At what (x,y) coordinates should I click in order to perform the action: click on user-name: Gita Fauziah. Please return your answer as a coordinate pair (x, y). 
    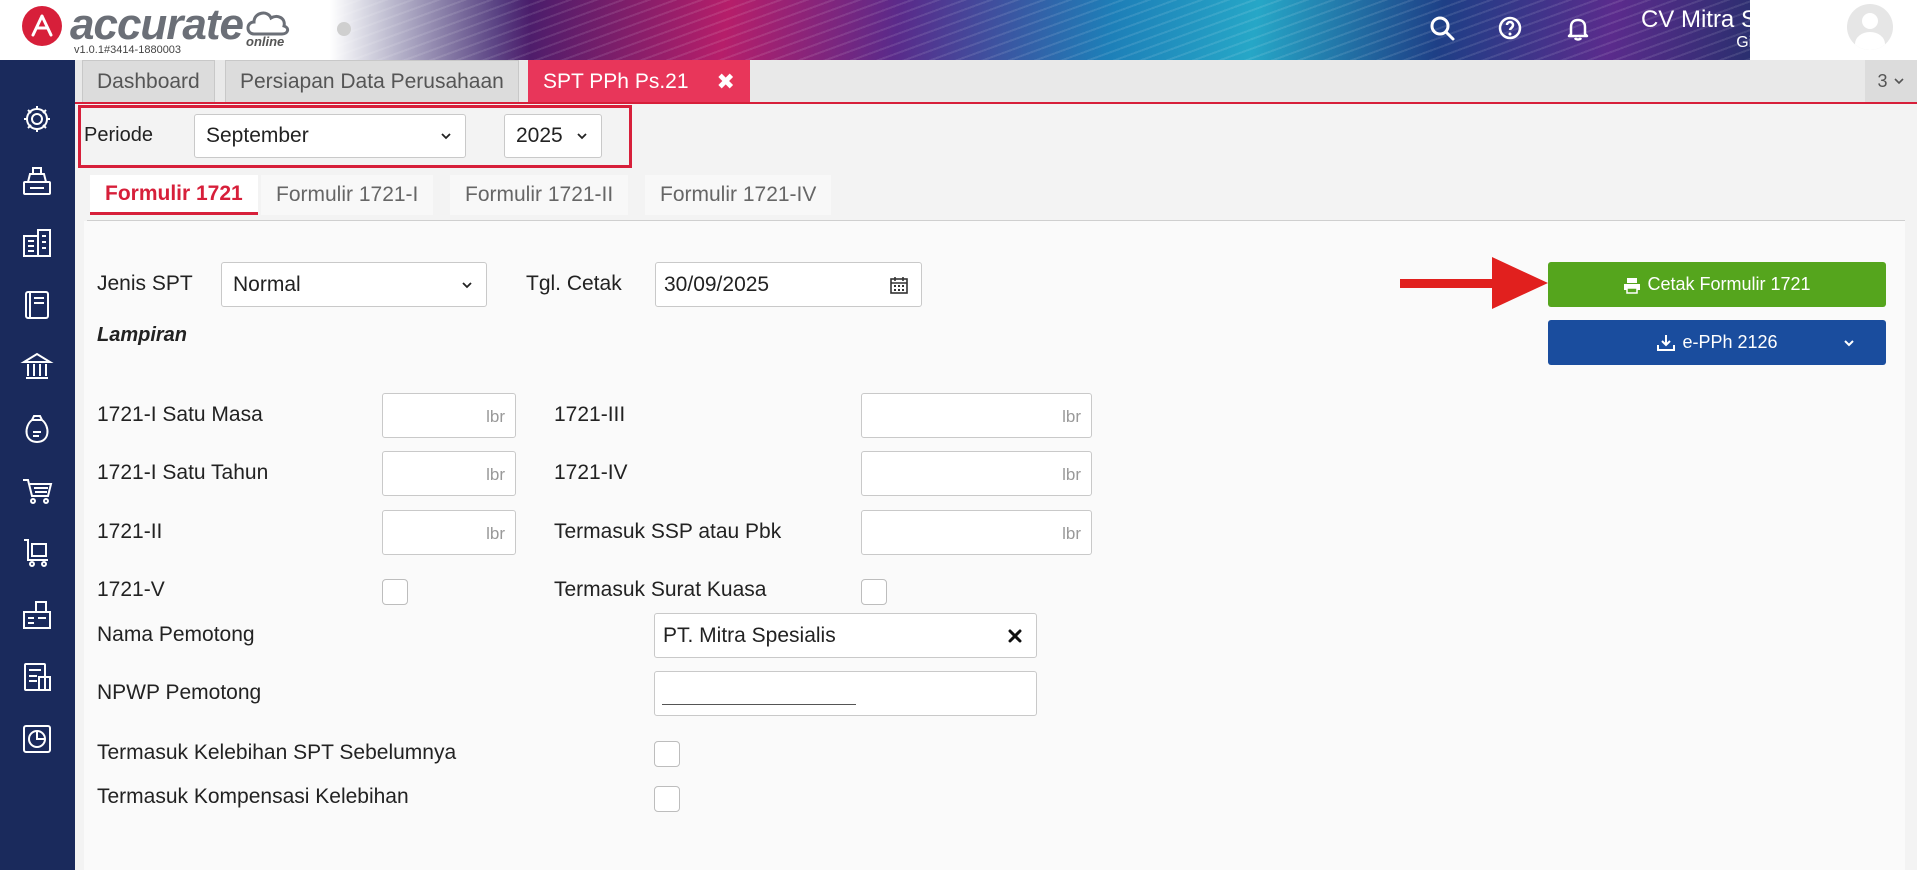
    Looking at the image, I should click on (1781, 43).